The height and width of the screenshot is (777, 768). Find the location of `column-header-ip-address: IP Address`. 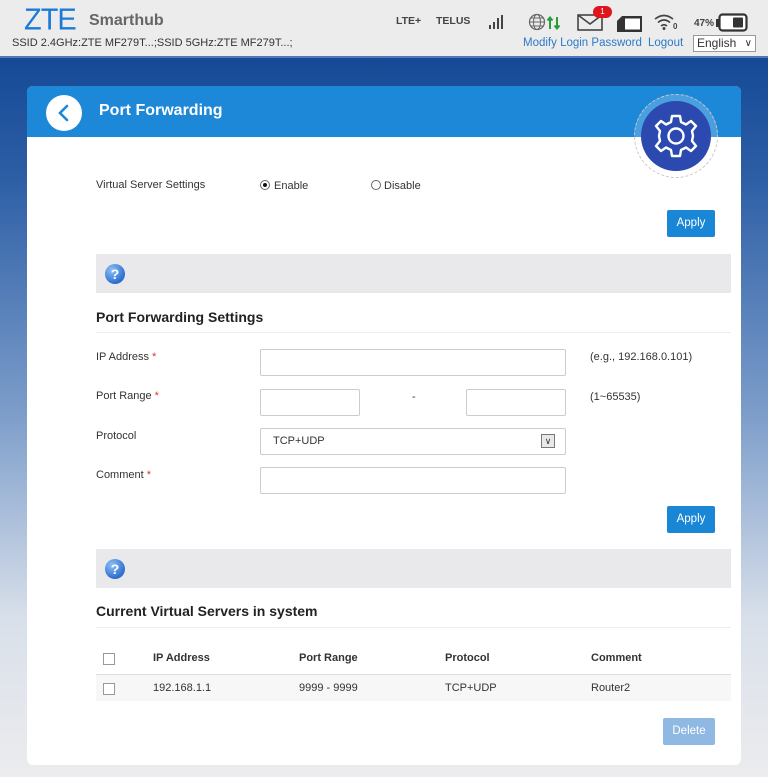

column-header-ip-address: IP Address is located at coordinates (181, 658).